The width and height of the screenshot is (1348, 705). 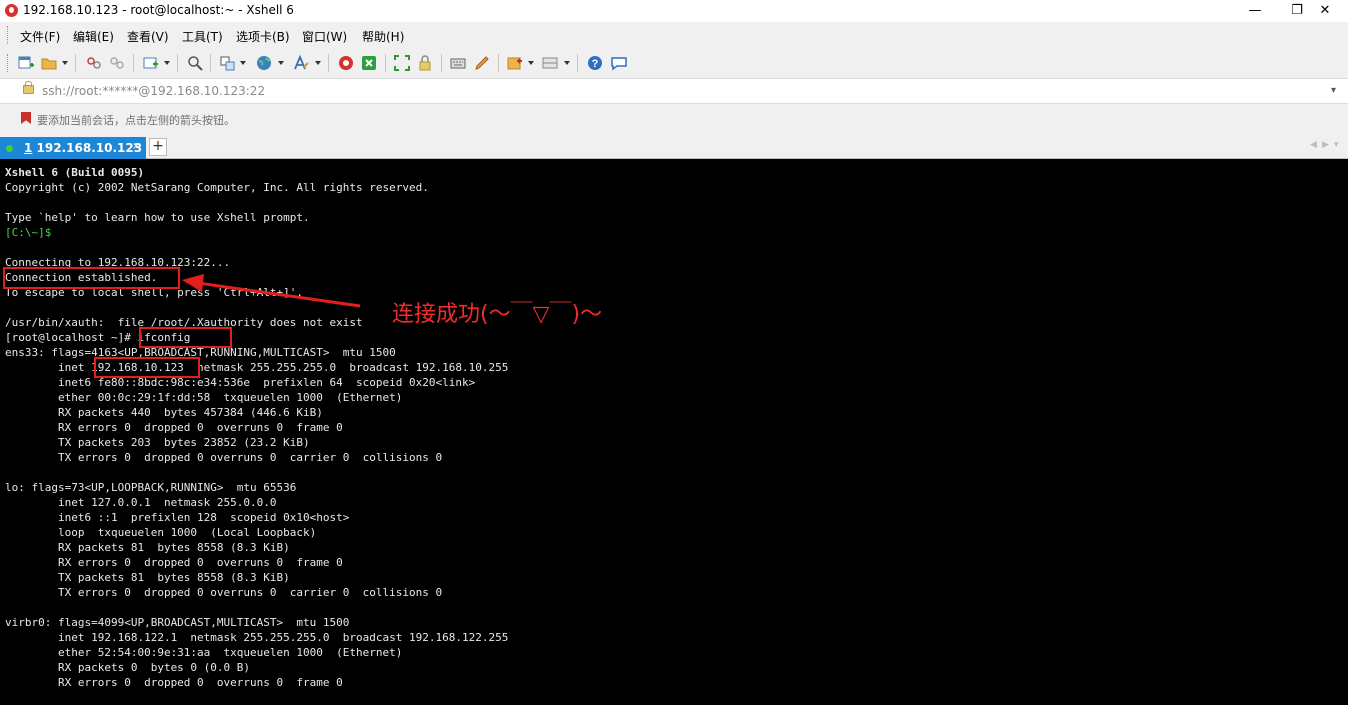 I want to click on disconnect-icon, so click(x=117, y=63).